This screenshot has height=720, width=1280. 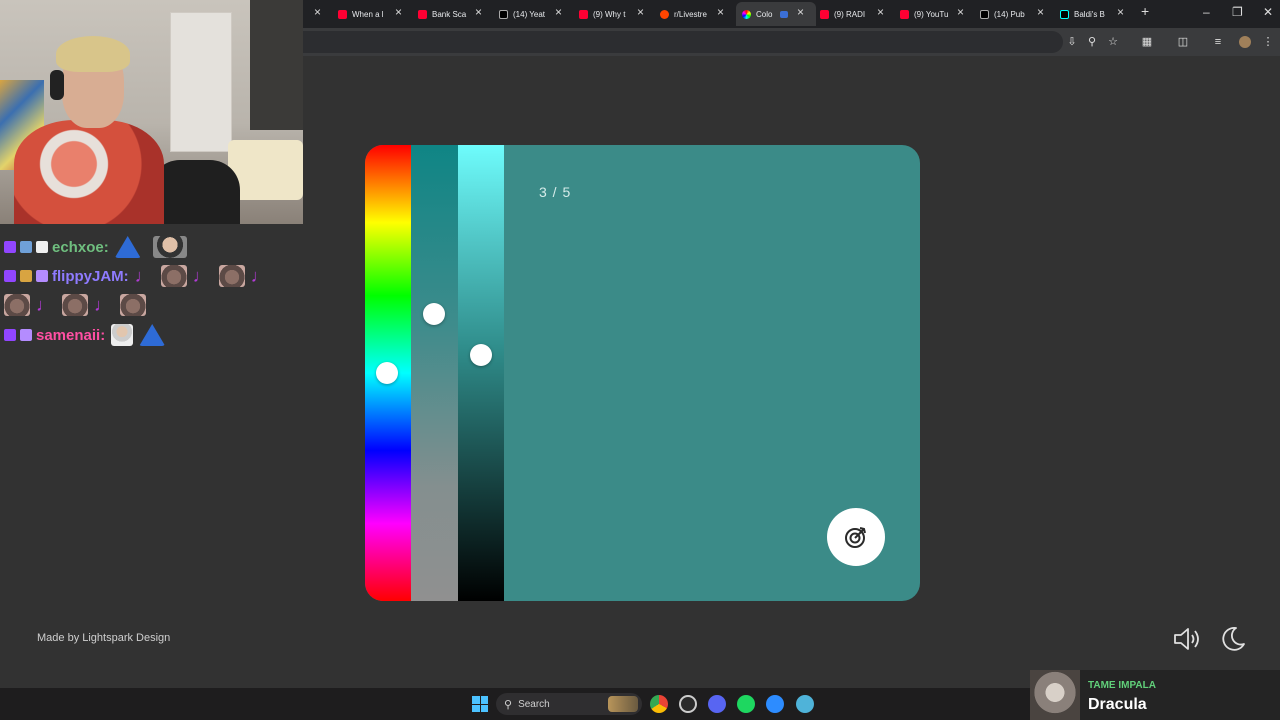 What do you see at coordinates (93, 54) in the screenshot?
I see `webcam-person-hair` at bounding box center [93, 54].